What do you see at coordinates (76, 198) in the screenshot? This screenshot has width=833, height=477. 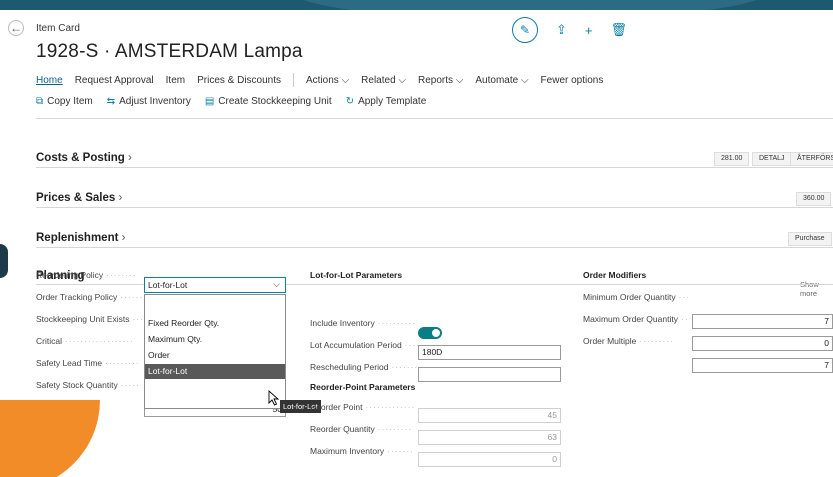 I see `prices-sales-title: Prices & Sales` at bounding box center [76, 198].